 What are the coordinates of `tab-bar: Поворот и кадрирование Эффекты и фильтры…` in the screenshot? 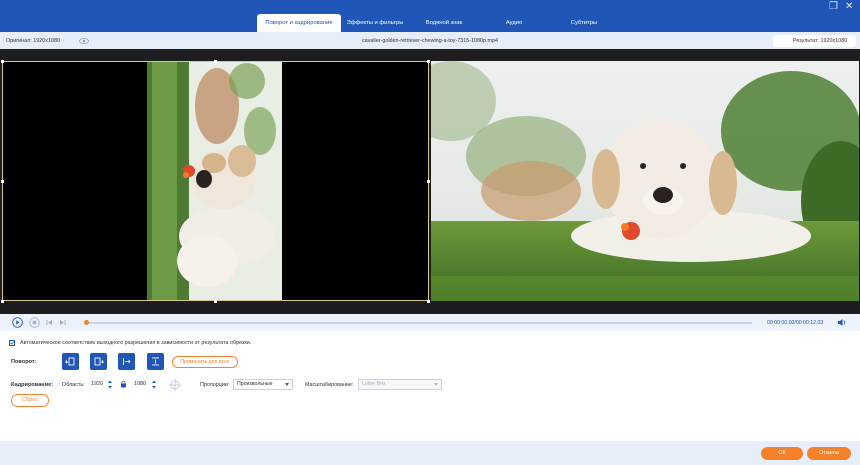 It's located at (438, 23).